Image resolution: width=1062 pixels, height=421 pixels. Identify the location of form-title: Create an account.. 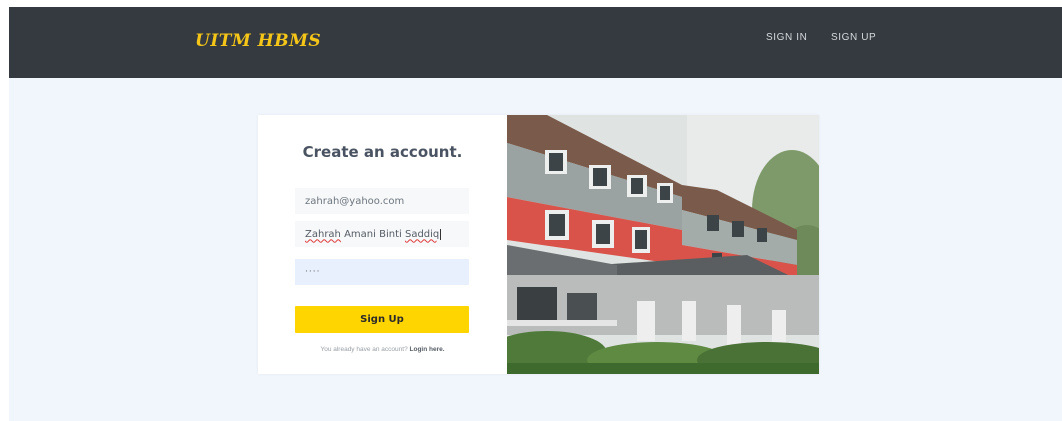
(382, 152).